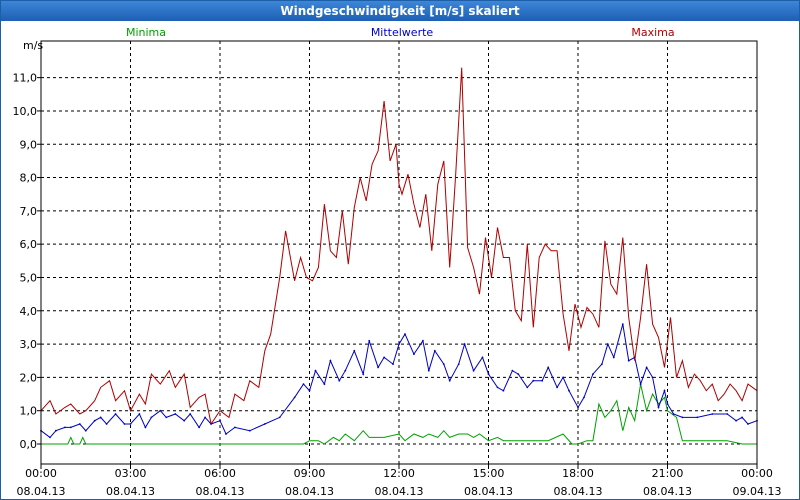 This screenshot has width=800, height=500. What do you see at coordinates (29, 344) in the screenshot?
I see `y-tick-label: 3,0` at bounding box center [29, 344].